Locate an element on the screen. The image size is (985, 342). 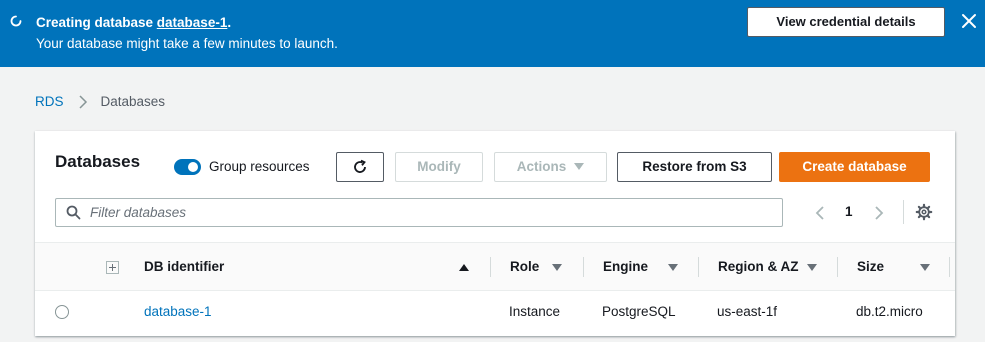
column-header-size: Size is located at coordinates (870, 267).